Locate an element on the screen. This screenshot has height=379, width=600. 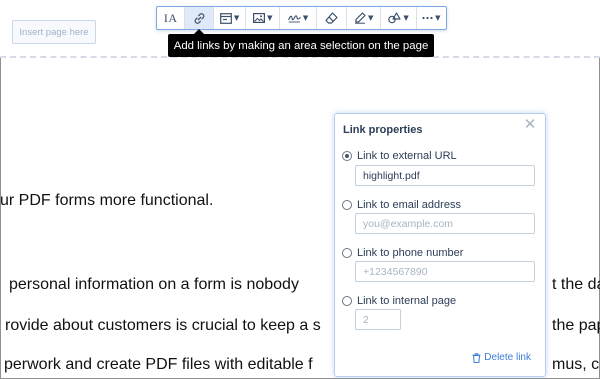
email-input: you@example.com is located at coordinates (445, 223).